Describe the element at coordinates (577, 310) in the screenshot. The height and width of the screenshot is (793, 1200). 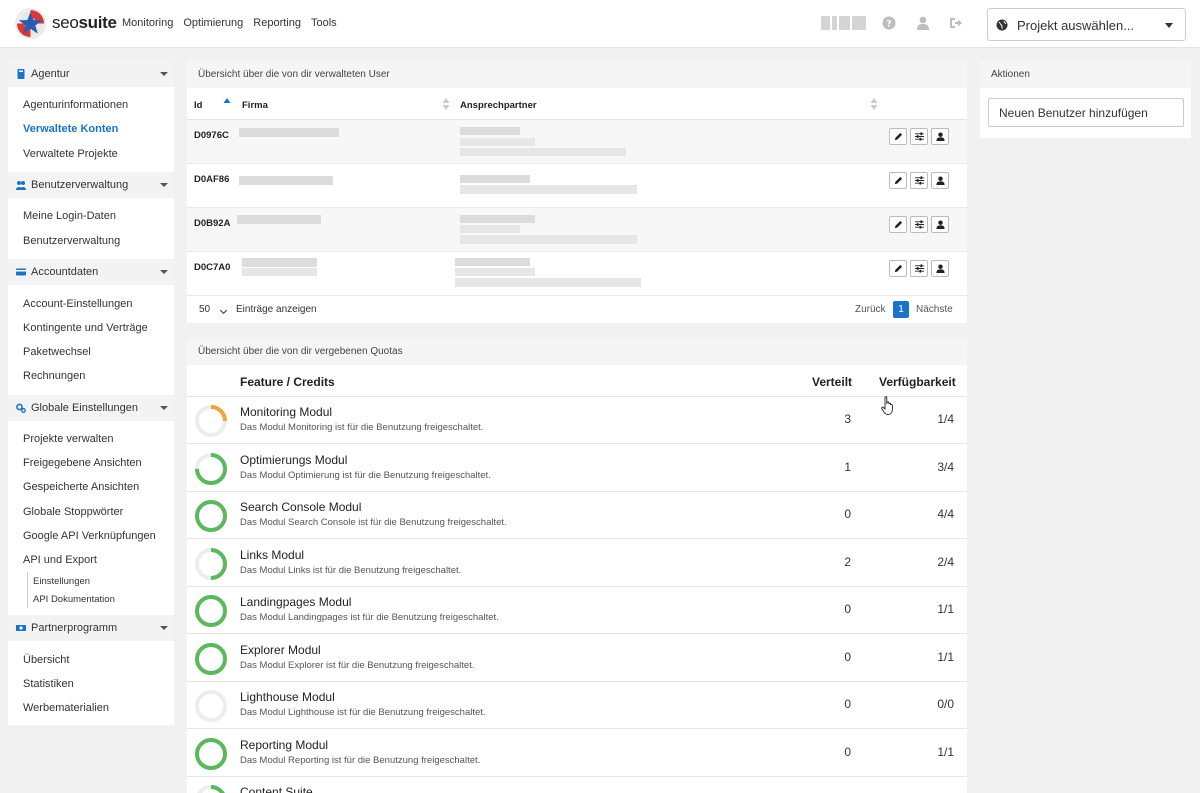
I see `table-footer: 50 Einträge anzeigen Zurück 1 Nächste` at that location.